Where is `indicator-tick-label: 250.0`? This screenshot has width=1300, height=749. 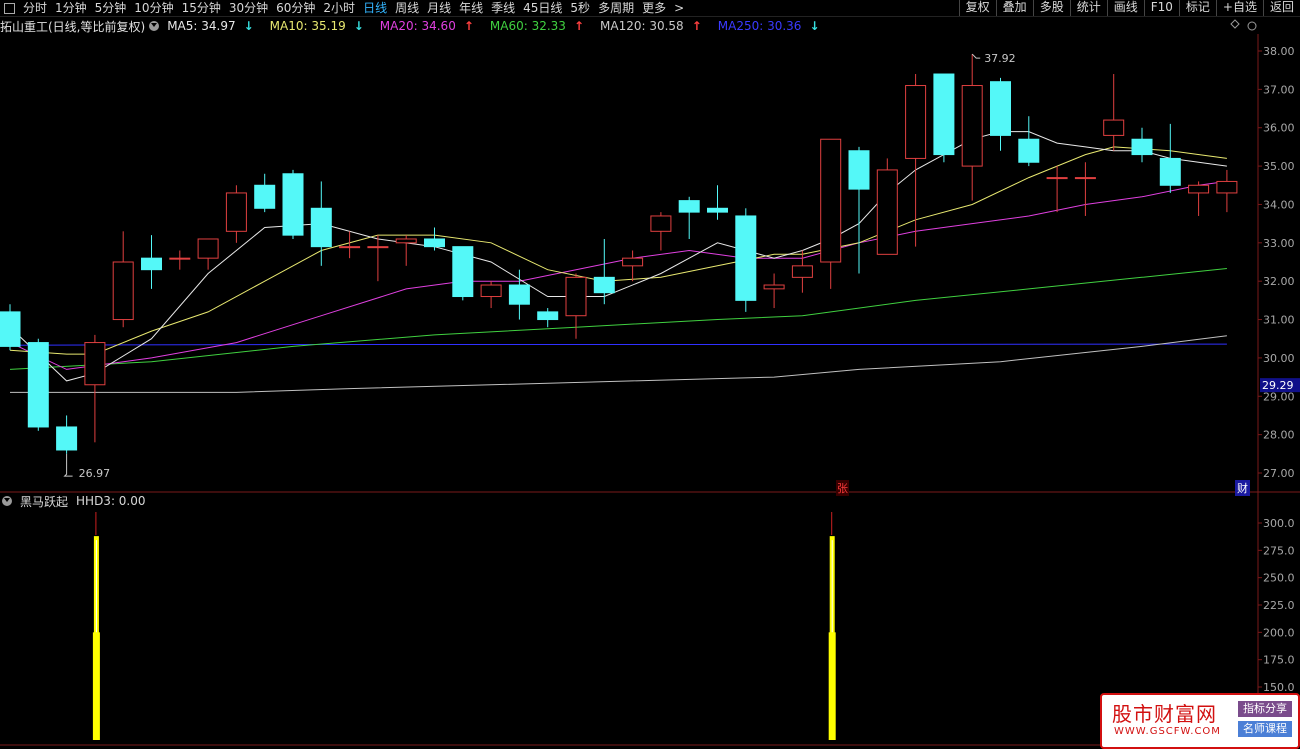
indicator-tick-label: 250.0 is located at coordinates (1279, 578).